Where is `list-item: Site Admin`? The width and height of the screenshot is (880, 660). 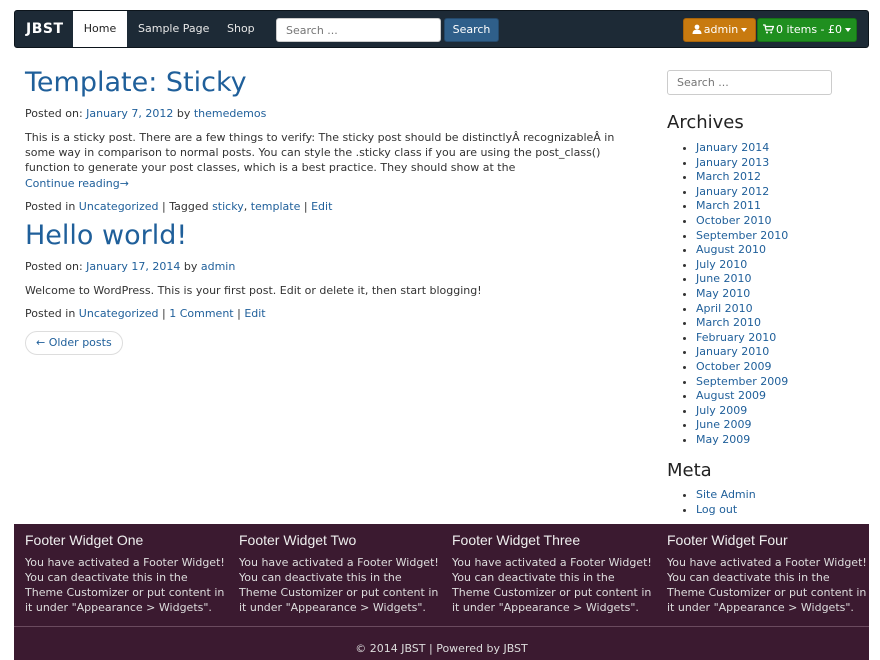 list-item: Site Admin is located at coordinates (726, 495).